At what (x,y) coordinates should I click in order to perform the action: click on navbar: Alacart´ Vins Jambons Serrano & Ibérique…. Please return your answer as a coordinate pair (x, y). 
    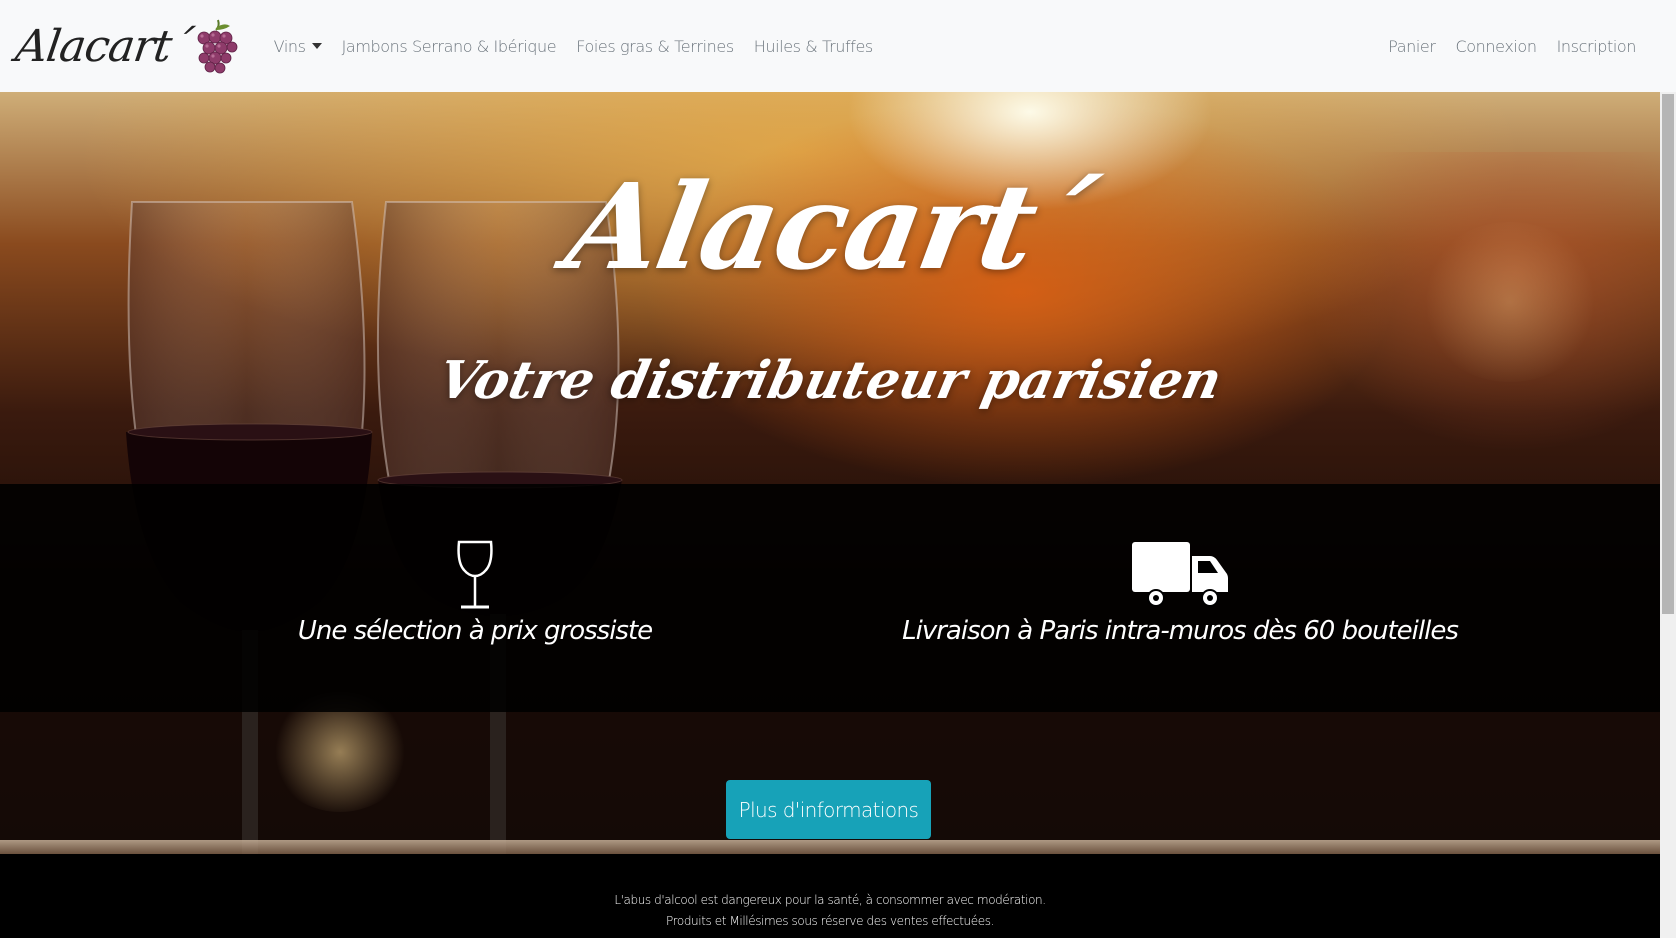
    Looking at the image, I should click on (838, 46).